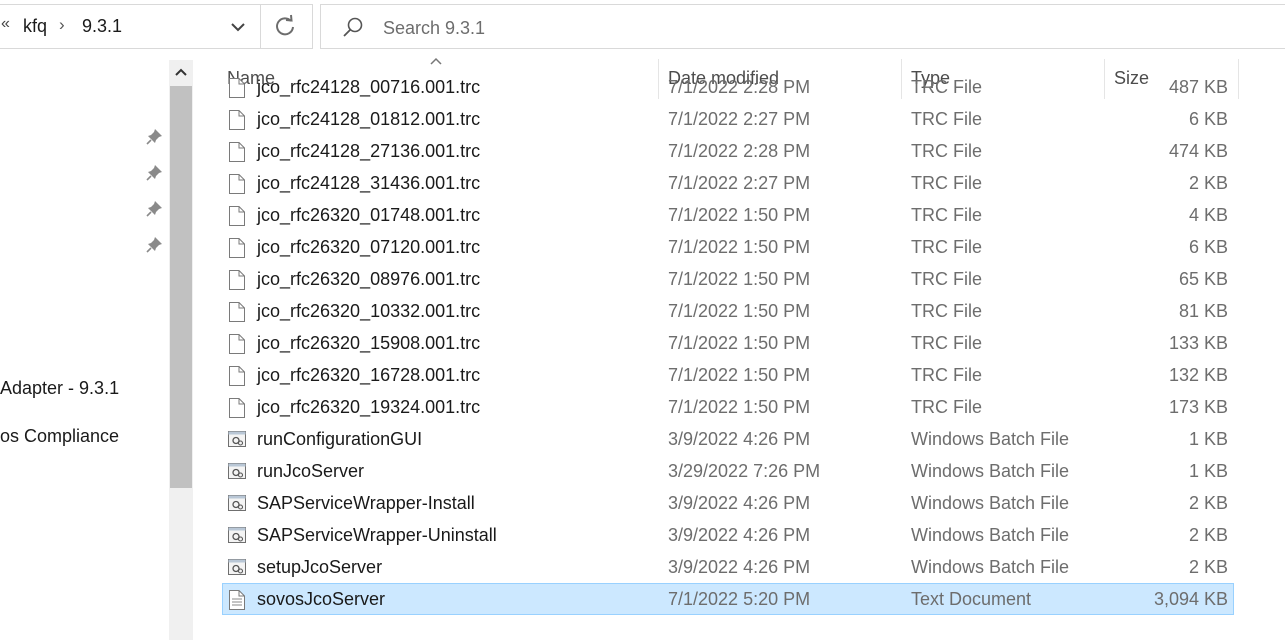  What do you see at coordinates (368, 247) in the screenshot?
I see `file-name: jco_rfc26320_07120.001.trc` at bounding box center [368, 247].